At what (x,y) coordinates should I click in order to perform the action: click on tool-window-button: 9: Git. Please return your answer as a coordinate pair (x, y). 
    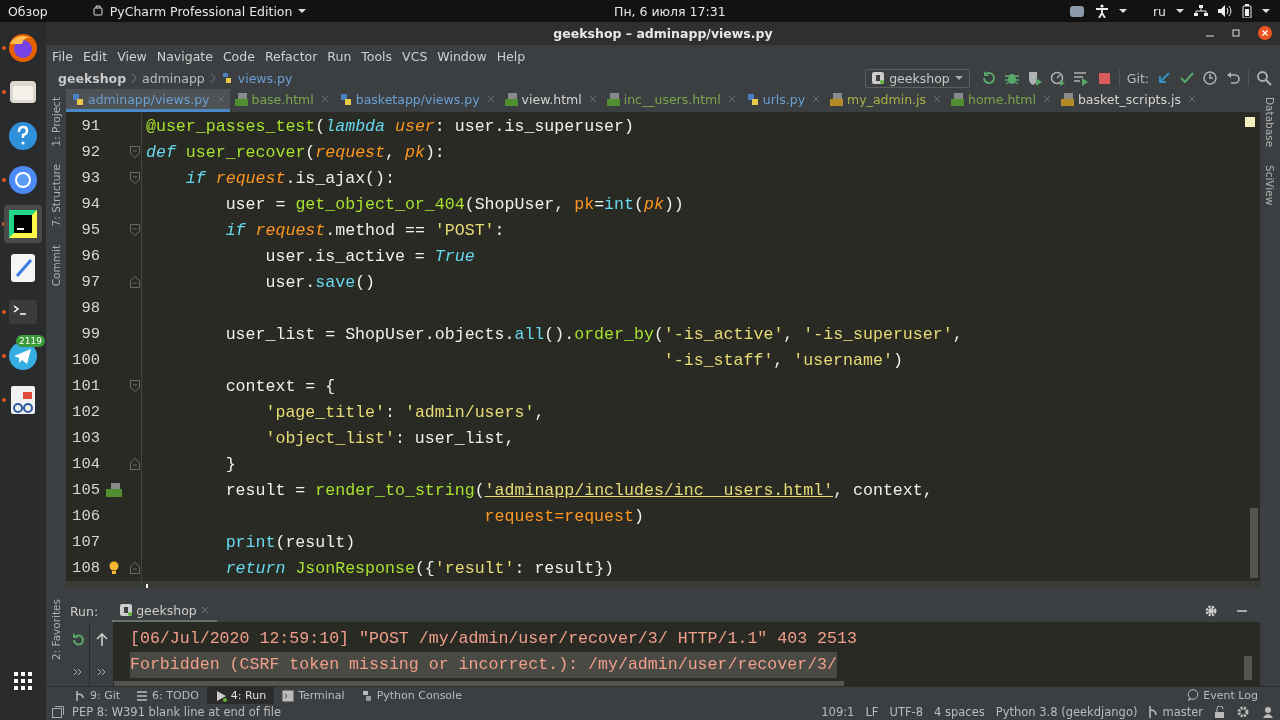
    Looking at the image, I should click on (97, 695).